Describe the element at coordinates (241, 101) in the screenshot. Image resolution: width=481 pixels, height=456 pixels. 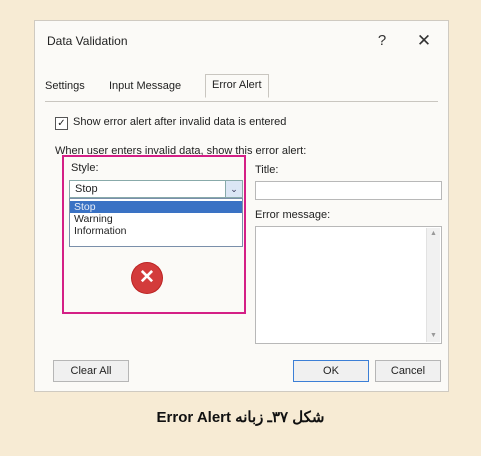
I see `tab-divider` at that location.